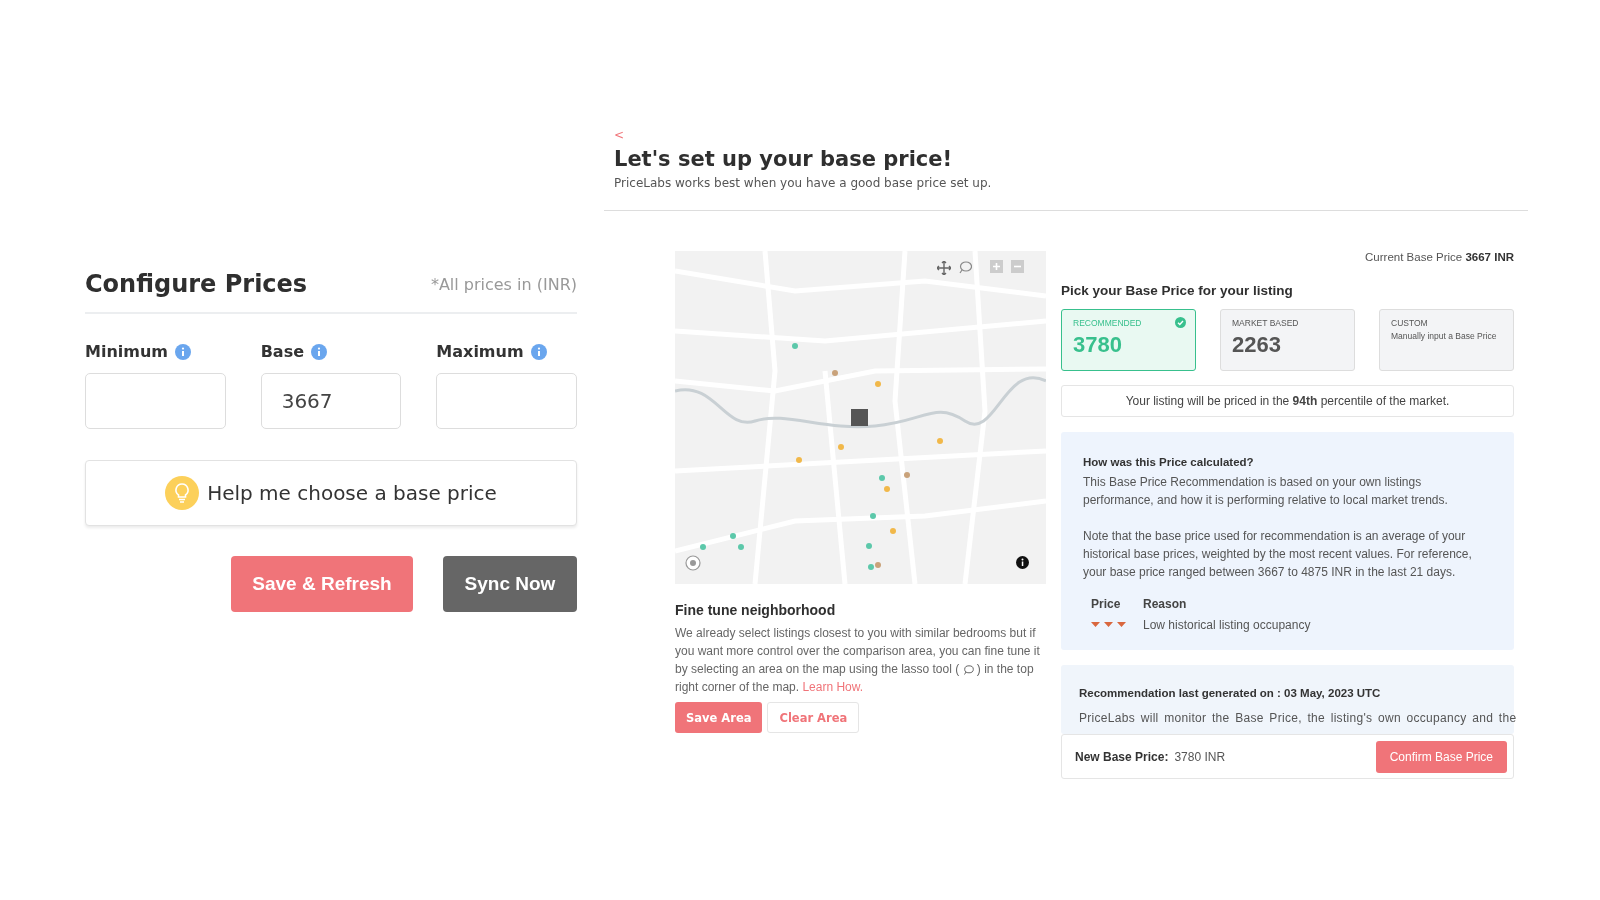  What do you see at coordinates (1230, 693) in the screenshot?
I see `recommendation-title: Recommendation last generated on : 03 May, 2023 UTC` at bounding box center [1230, 693].